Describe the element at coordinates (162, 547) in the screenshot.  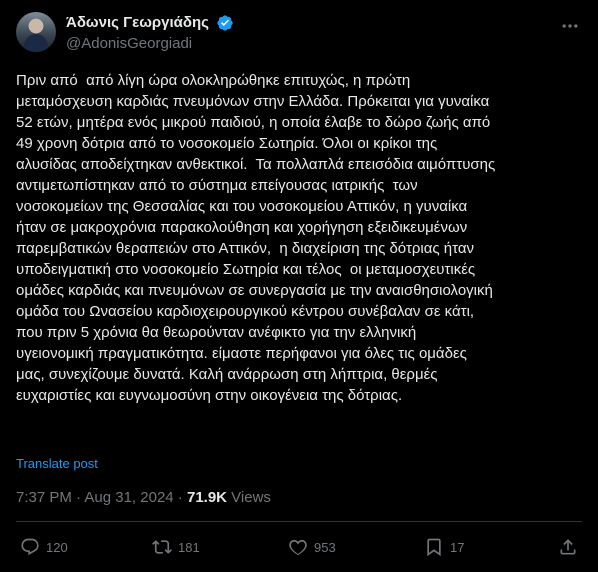
I see `repost-icon` at that location.